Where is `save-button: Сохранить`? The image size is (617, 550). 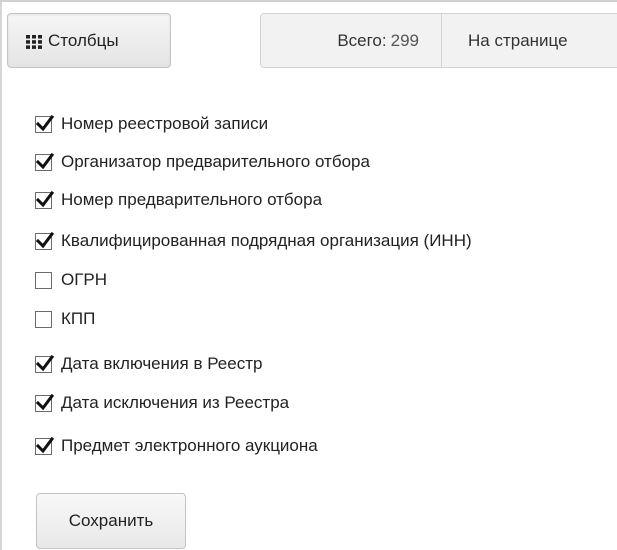 save-button: Сохранить is located at coordinates (111, 521).